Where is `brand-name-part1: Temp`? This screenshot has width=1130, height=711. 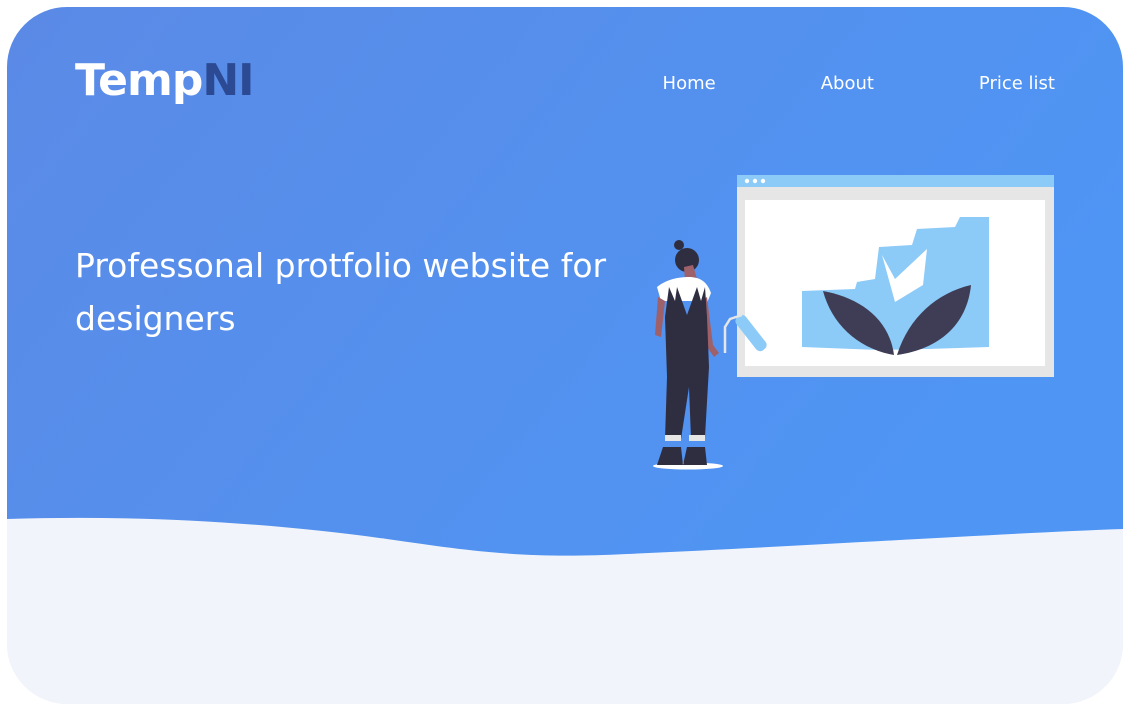 brand-name-part1: Temp is located at coordinates (139, 80).